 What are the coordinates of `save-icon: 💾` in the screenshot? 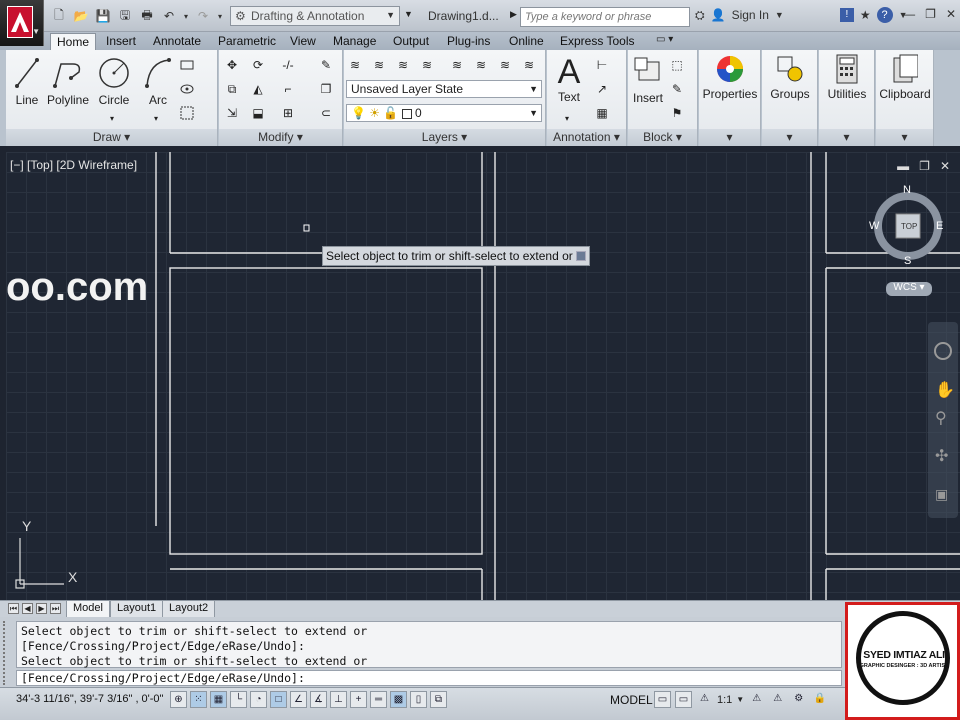 It's located at (103, 16).